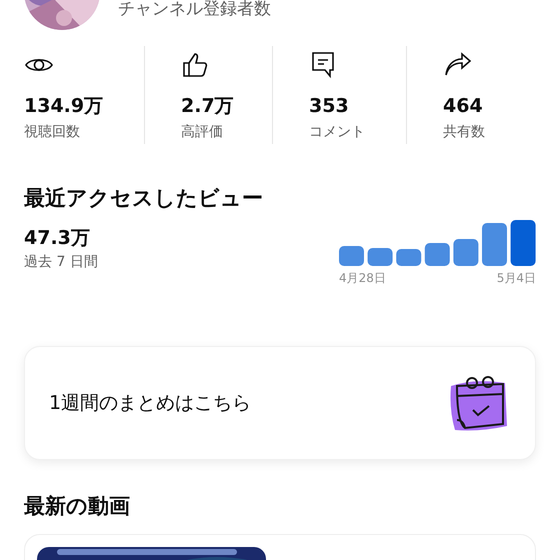 This screenshot has height=560, width=560. What do you see at coordinates (77, 506) in the screenshot?
I see `section-title: 最新の動画` at bounding box center [77, 506].